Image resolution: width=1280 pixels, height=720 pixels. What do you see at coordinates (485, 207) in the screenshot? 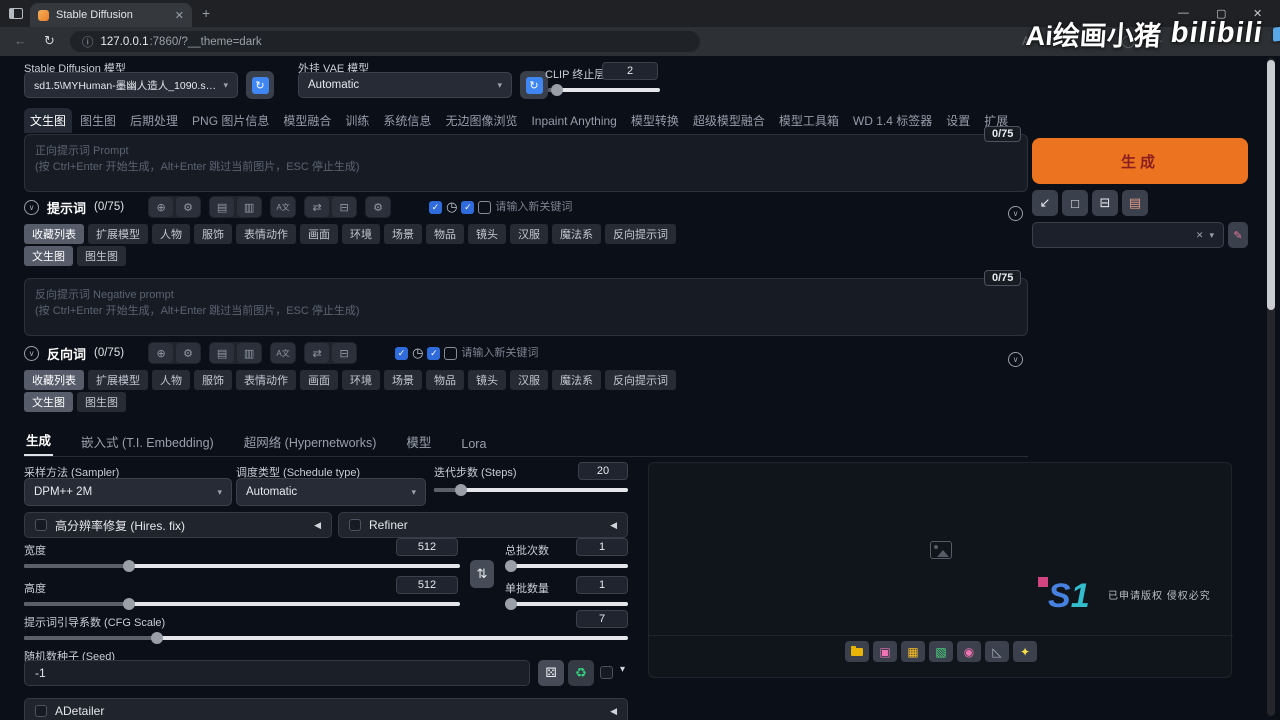
I see `checkbox-unchecked` at bounding box center [485, 207].